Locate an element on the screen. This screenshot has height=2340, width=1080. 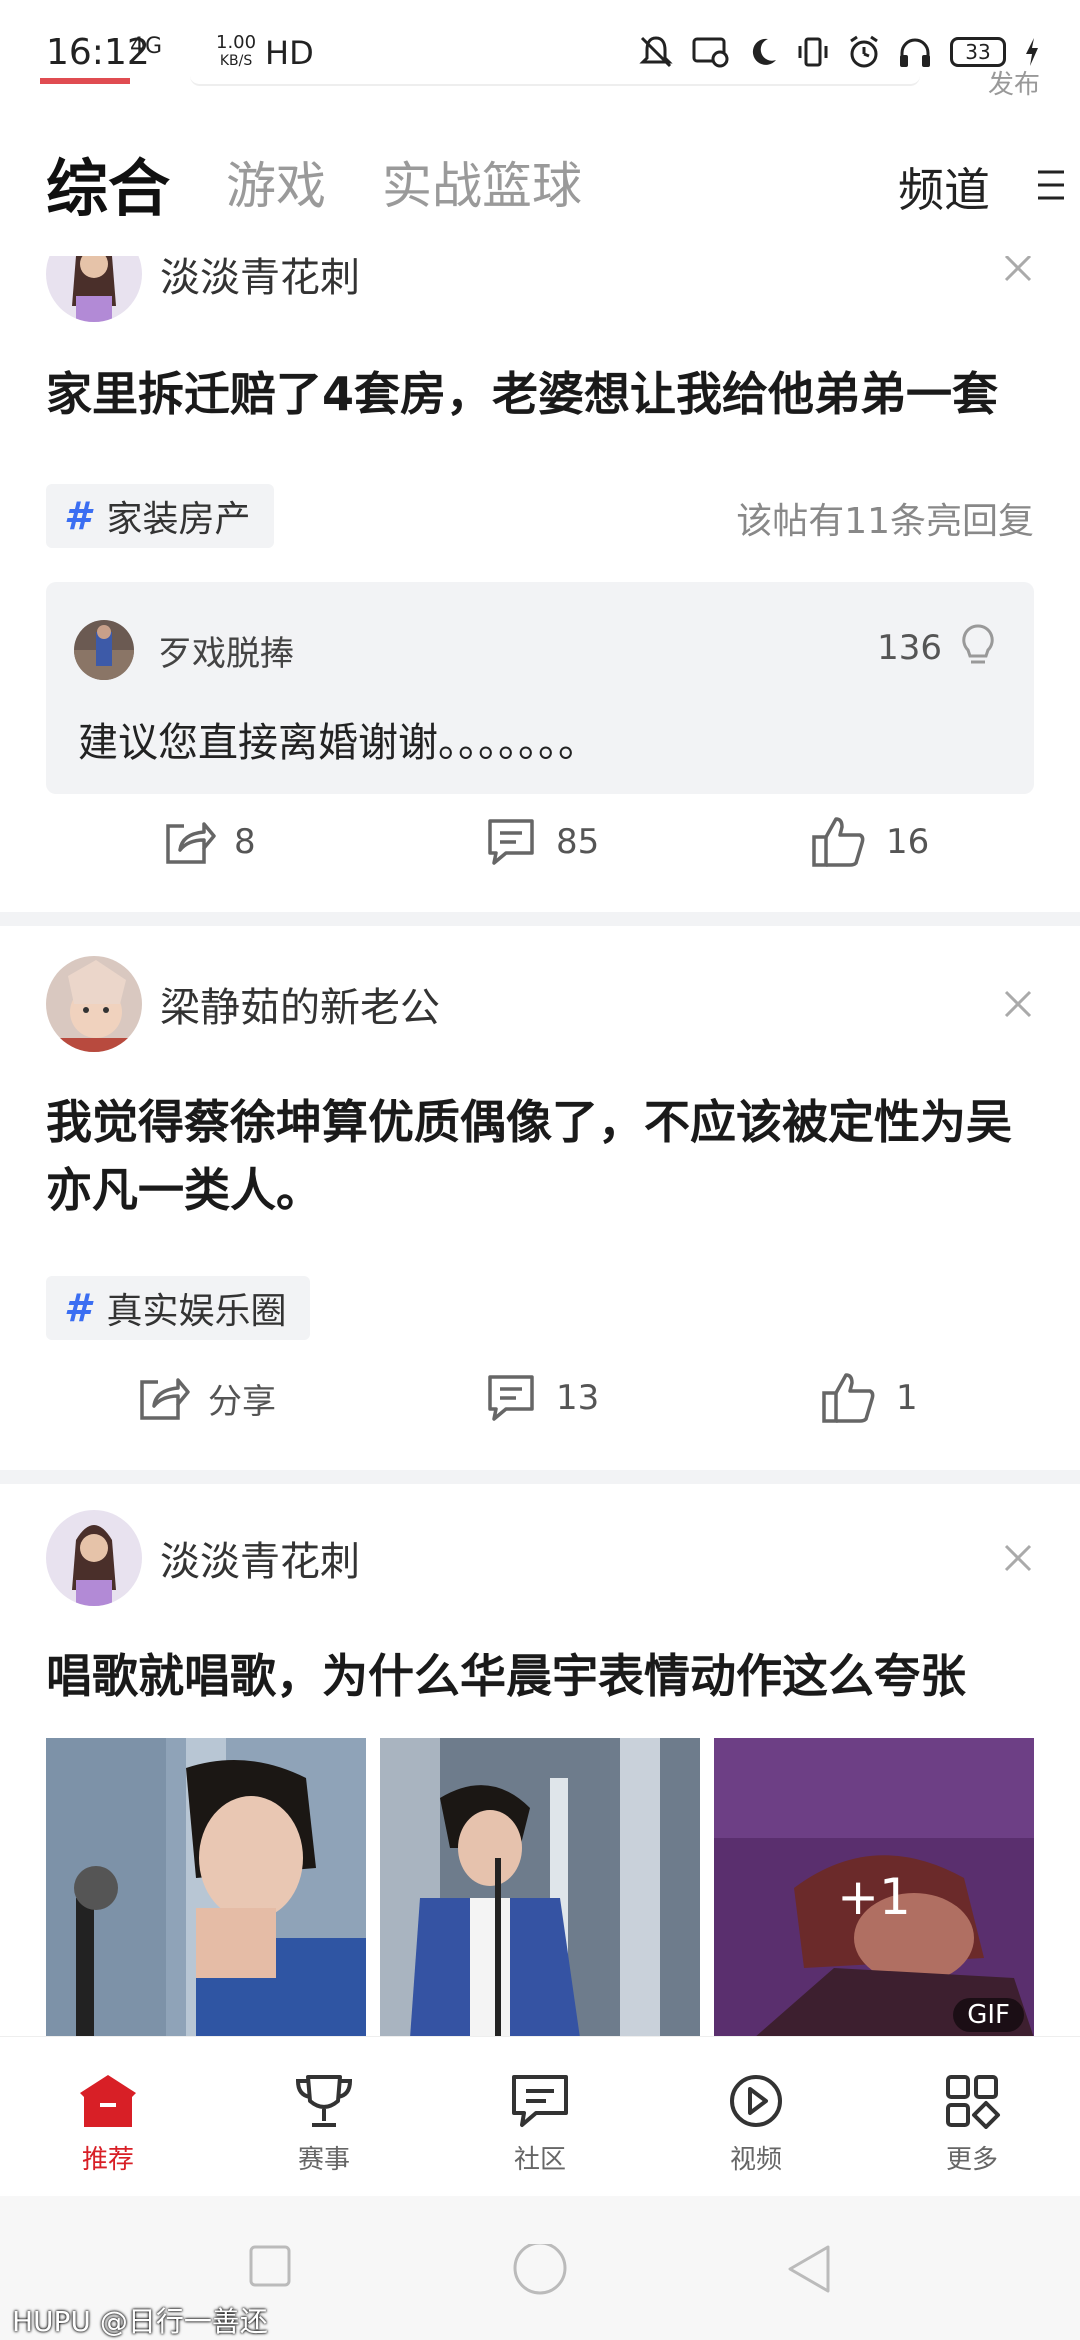
gif-badge: GIF is located at coordinates (988, 2015).